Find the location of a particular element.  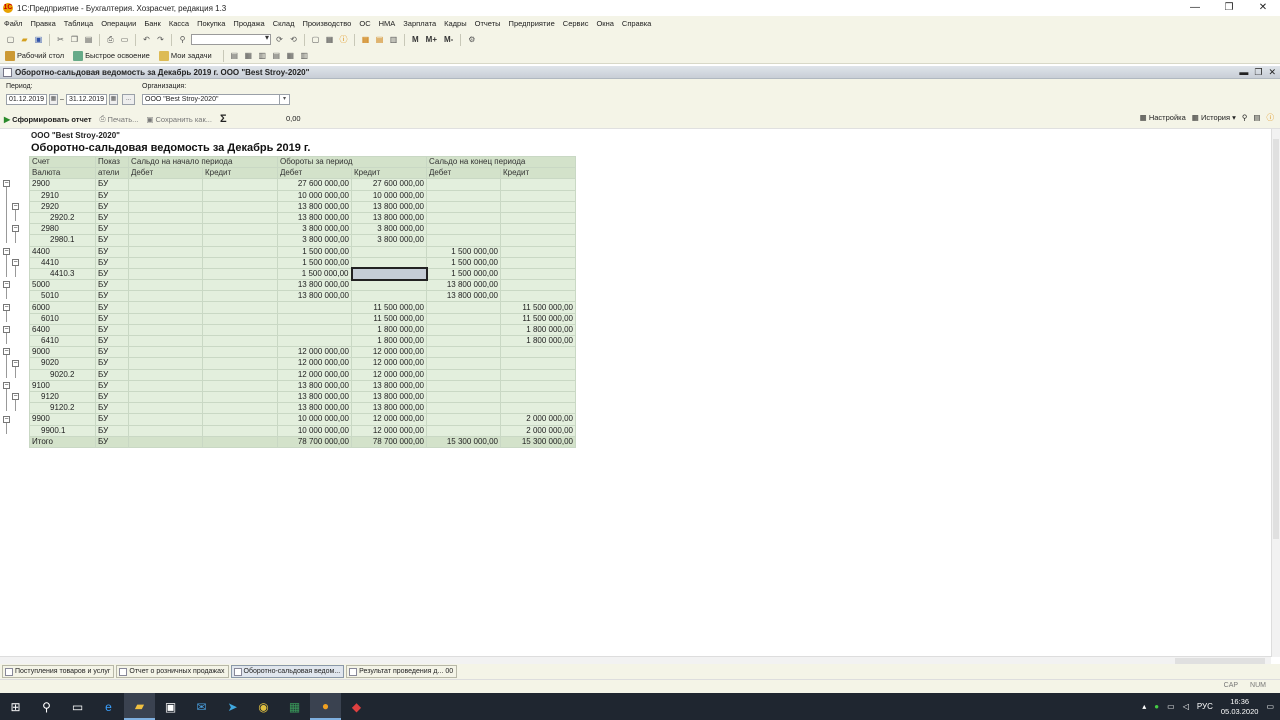

sum-icon: Σ is located at coordinates (223, 119).